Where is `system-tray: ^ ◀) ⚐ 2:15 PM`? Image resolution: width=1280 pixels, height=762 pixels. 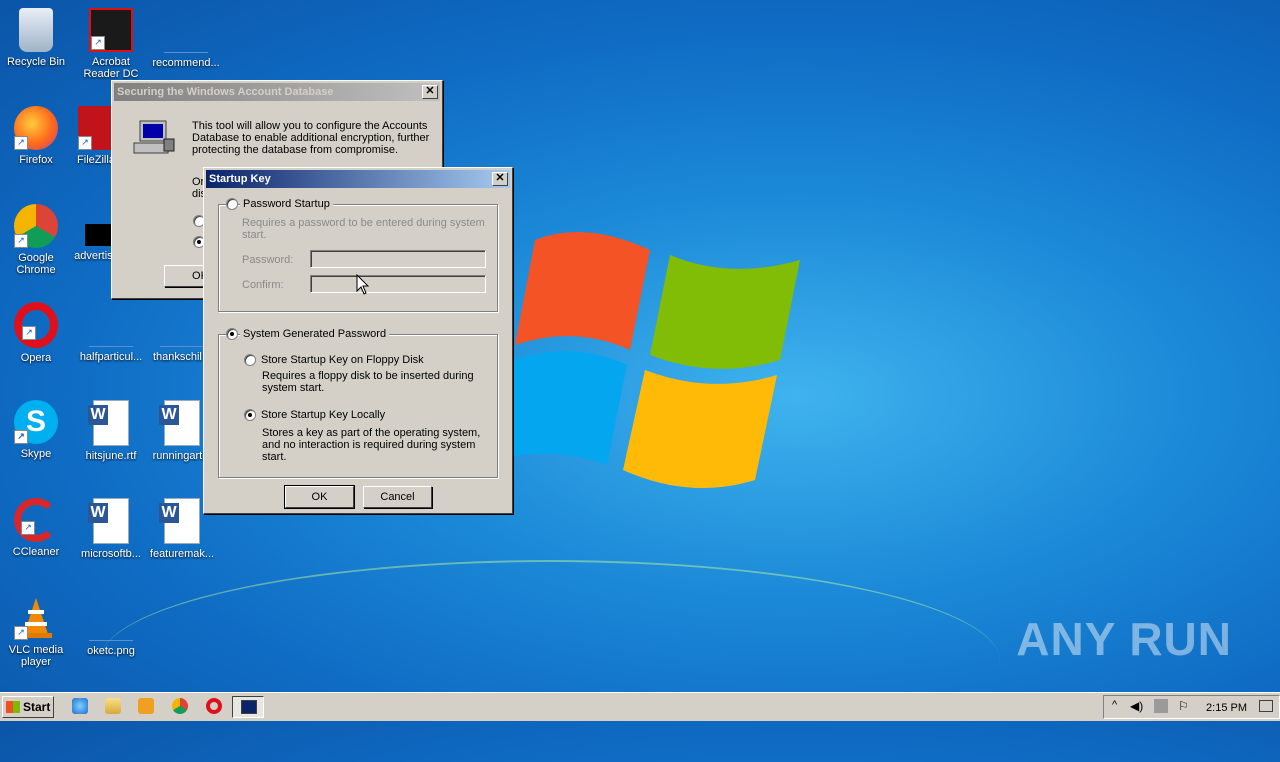 system-tray: ^ ◀) ⚐ 2:15 PM is located at coordinates (1191, 707).